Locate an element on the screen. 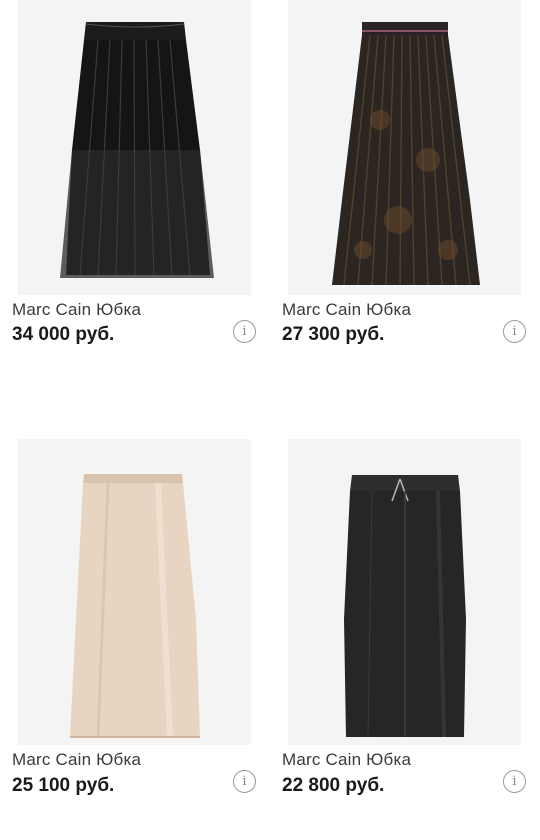  product-price: 25 100 руб. is located at coordinates (63, 785).